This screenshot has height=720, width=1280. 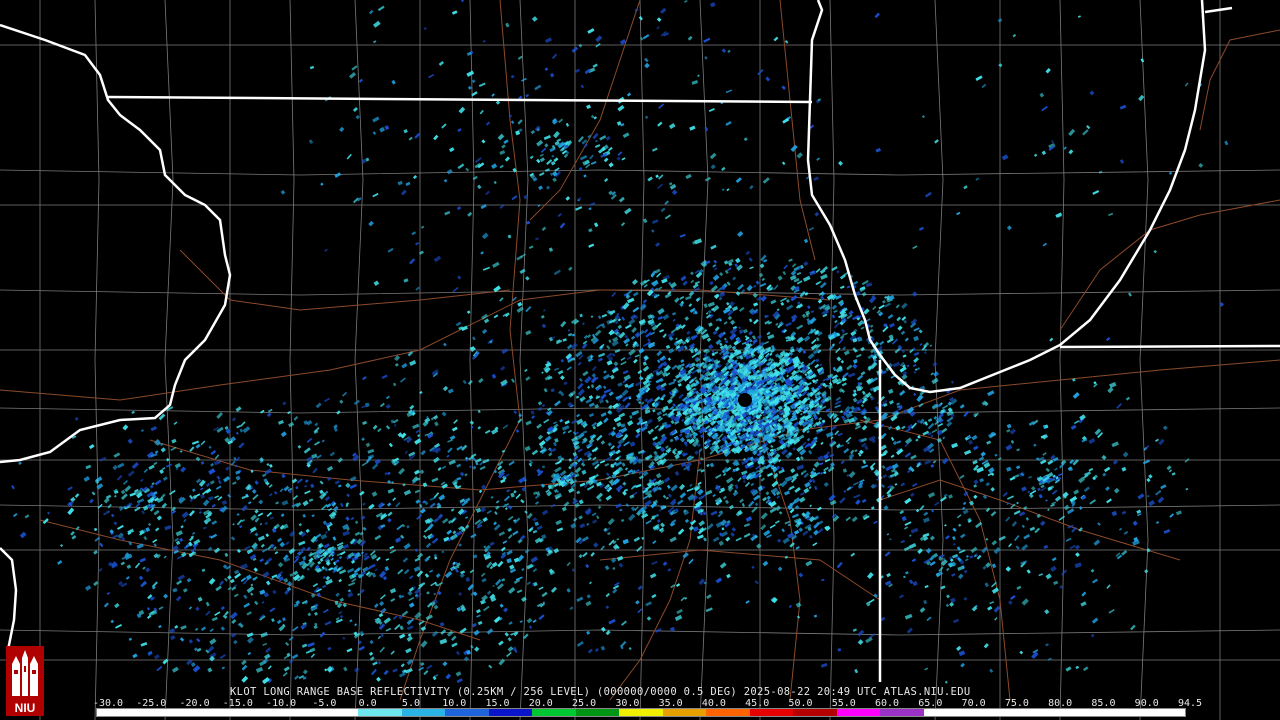 I want to click on colorbar, so click(x=641, y=712).